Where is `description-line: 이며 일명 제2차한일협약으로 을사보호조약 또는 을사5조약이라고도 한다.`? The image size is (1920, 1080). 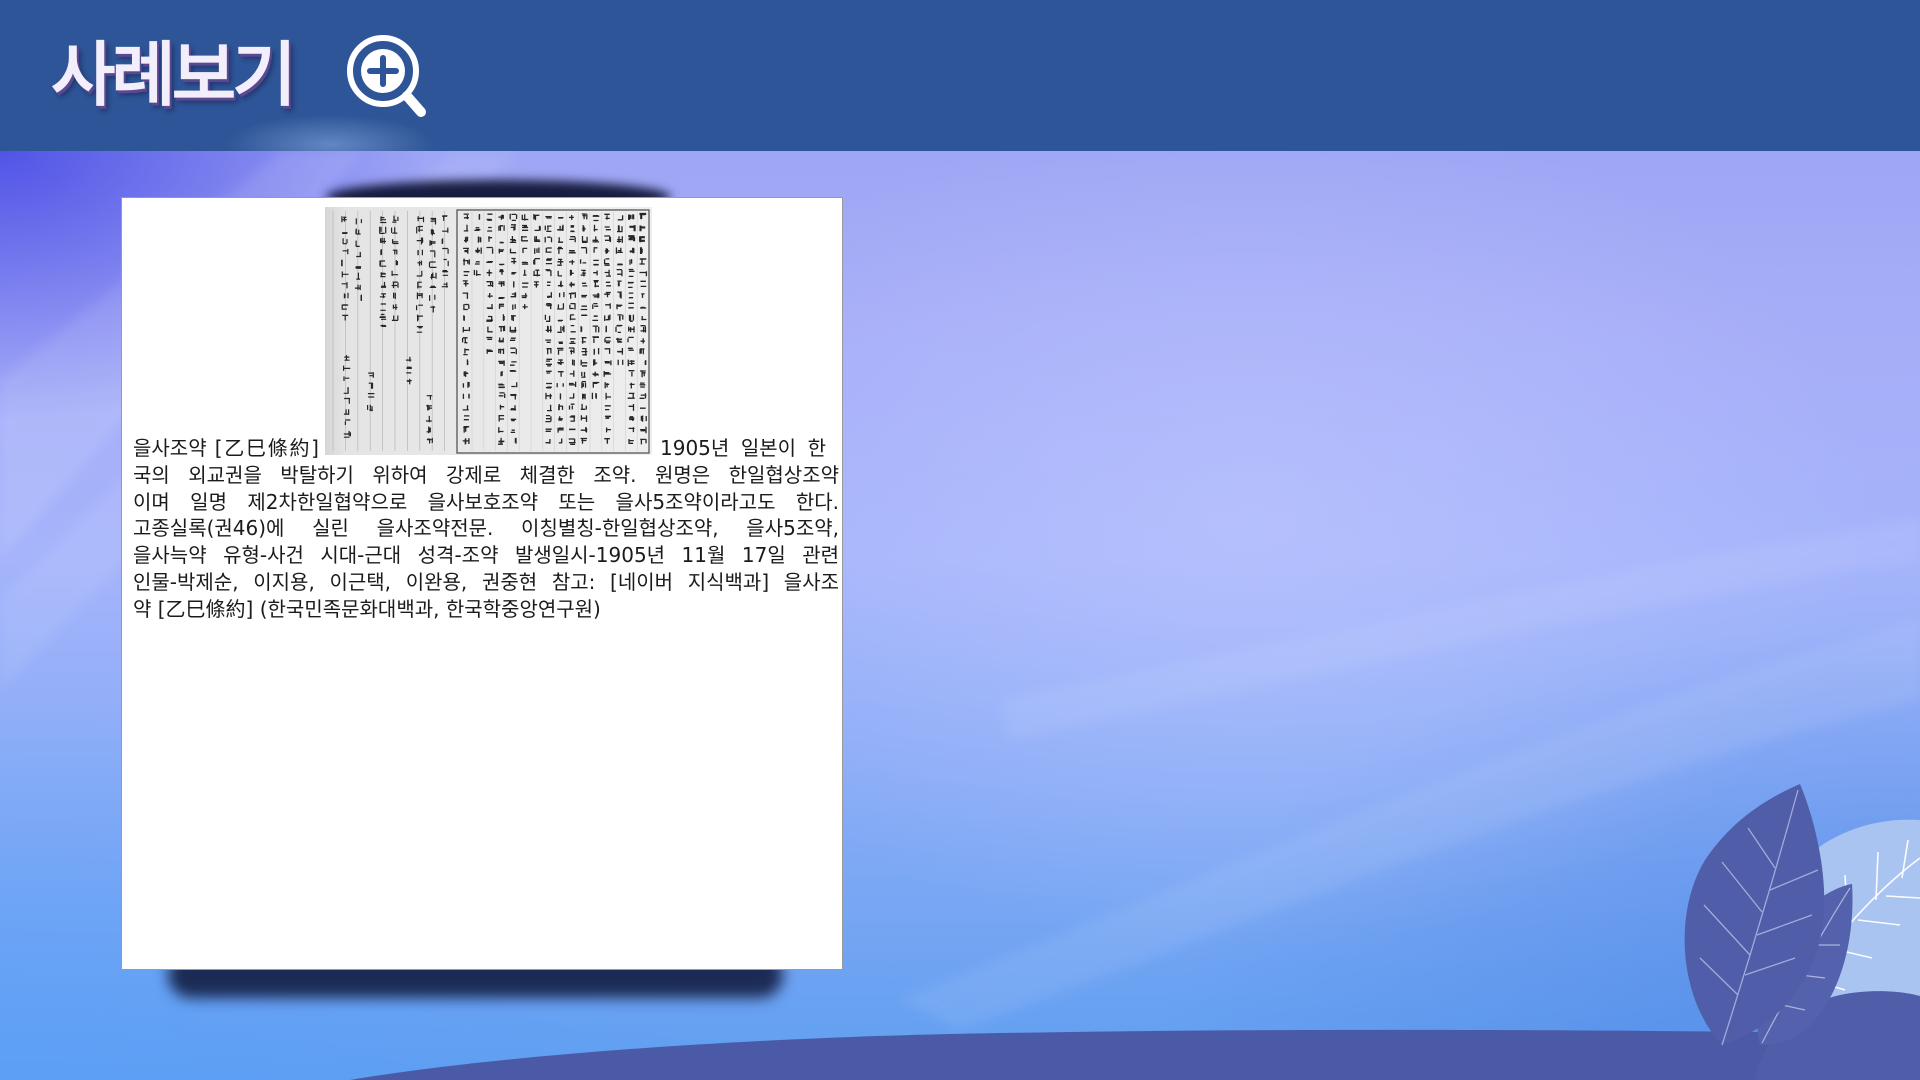 description-line: 이며 일명 제2차한일협약으로 을사보호조약 또는 을사5조약이라고도 한다. is located at coordinates (486, 501).